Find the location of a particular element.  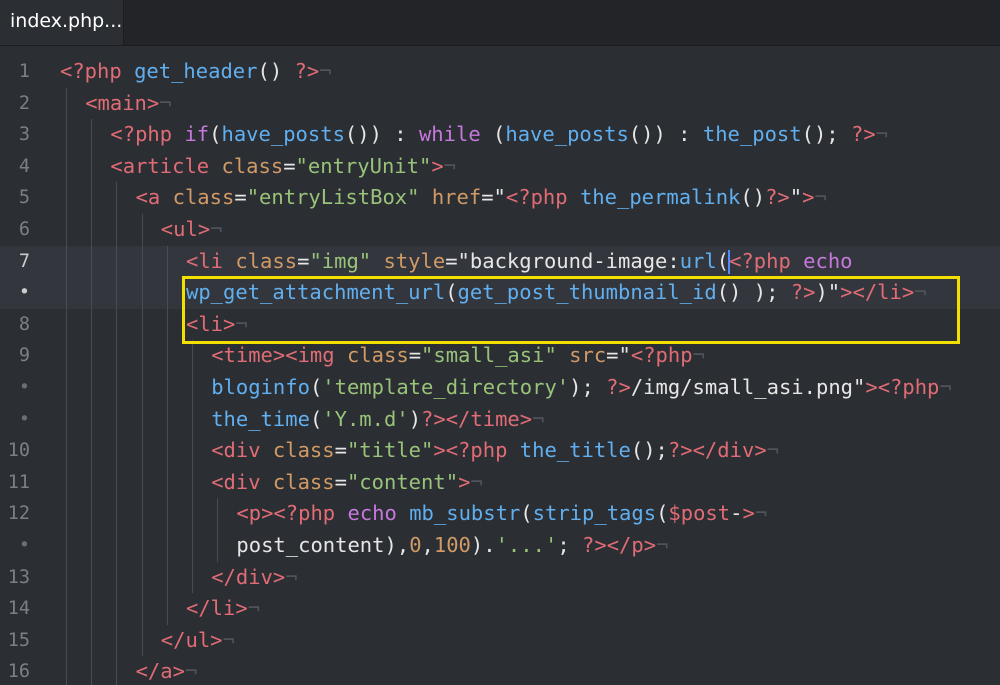

line-number: 3 is located at coordinates (24, 135).